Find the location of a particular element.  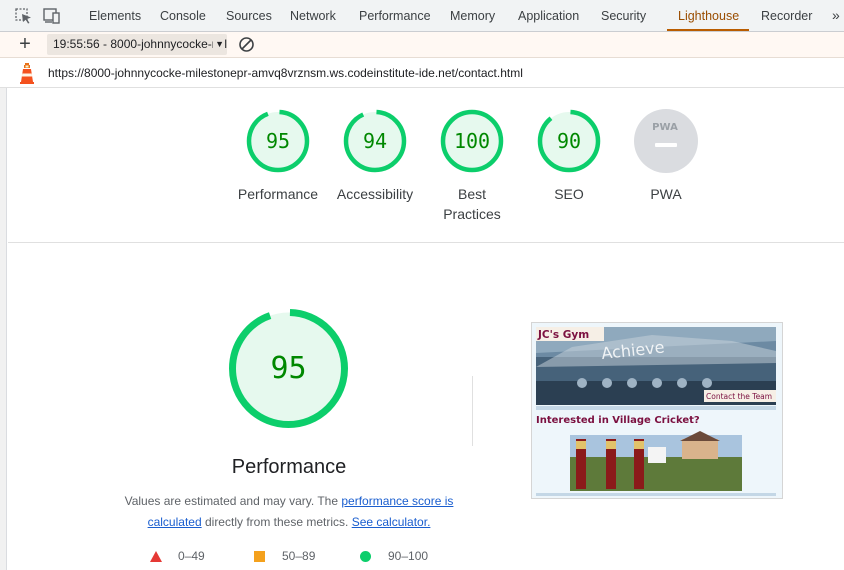

score-gauge-accessibility: 94 is located at coordinates (375, 141).